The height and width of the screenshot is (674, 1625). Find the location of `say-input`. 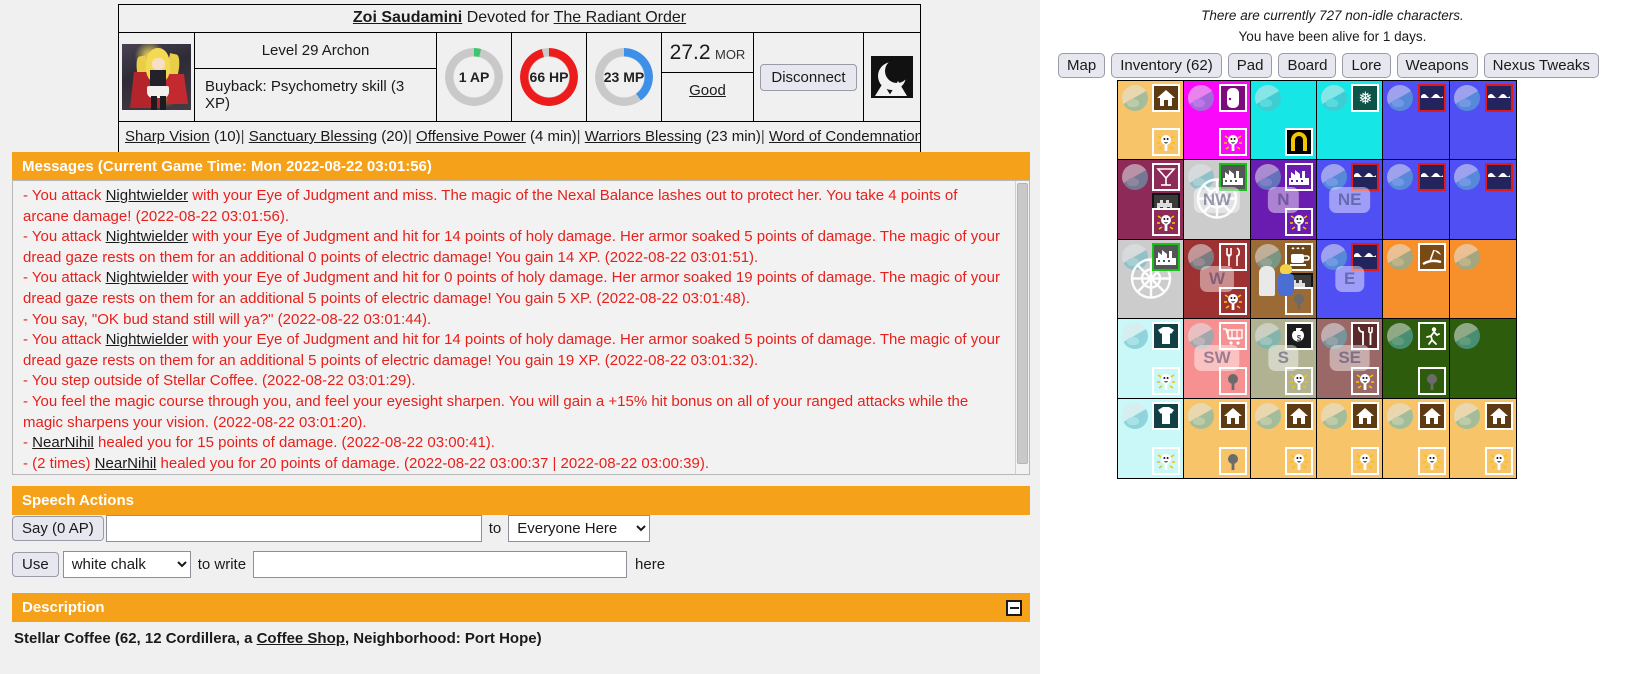

say-input is located at coordinates (293, 528).